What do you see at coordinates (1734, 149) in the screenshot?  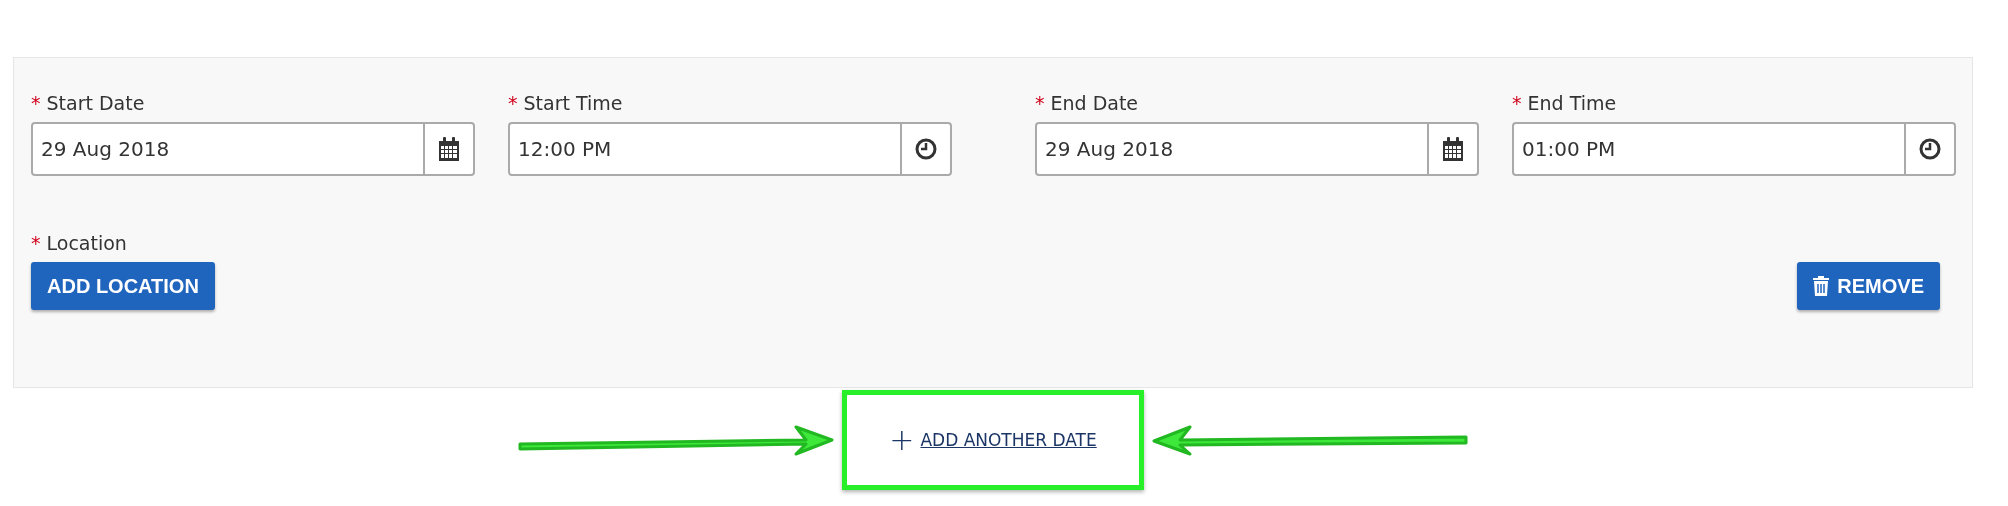 I see `time-field: 01:00 PM` at bounding box center [1734, 149].